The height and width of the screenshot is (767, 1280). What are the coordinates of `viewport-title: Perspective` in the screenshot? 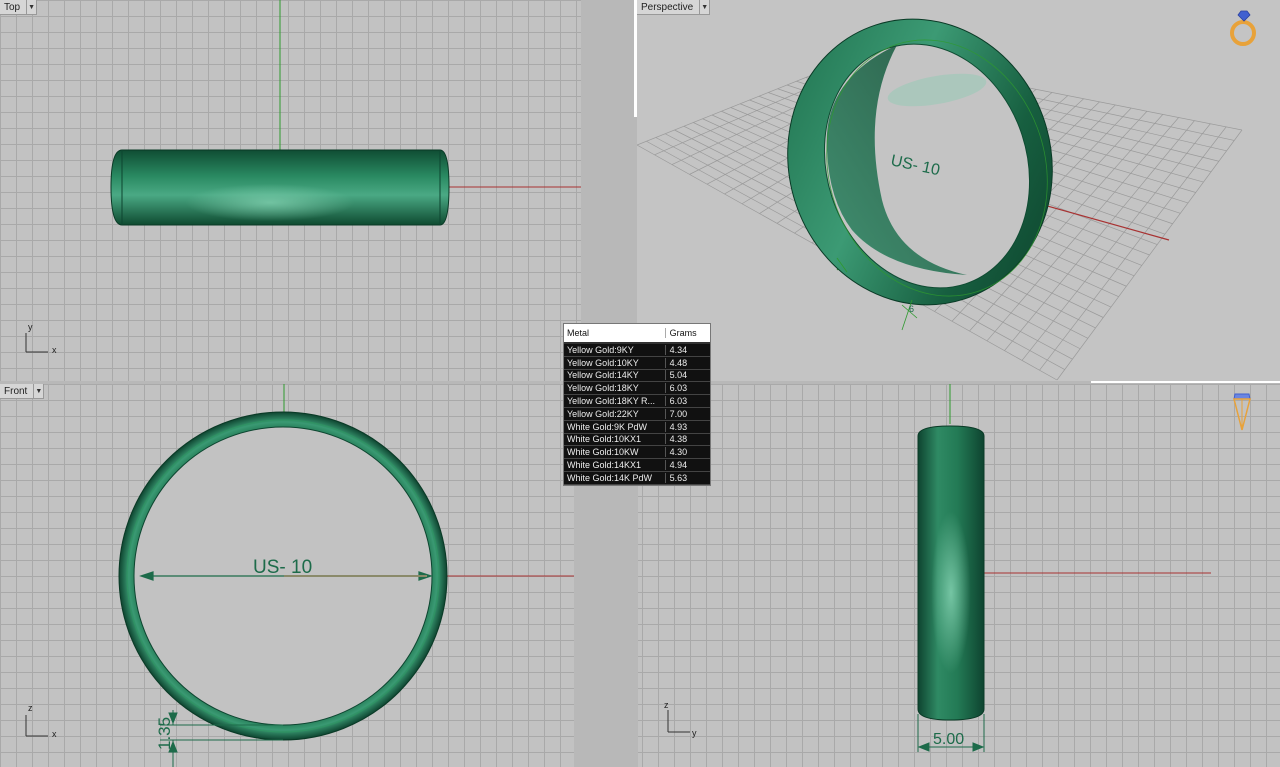 It's located at (667, 7).